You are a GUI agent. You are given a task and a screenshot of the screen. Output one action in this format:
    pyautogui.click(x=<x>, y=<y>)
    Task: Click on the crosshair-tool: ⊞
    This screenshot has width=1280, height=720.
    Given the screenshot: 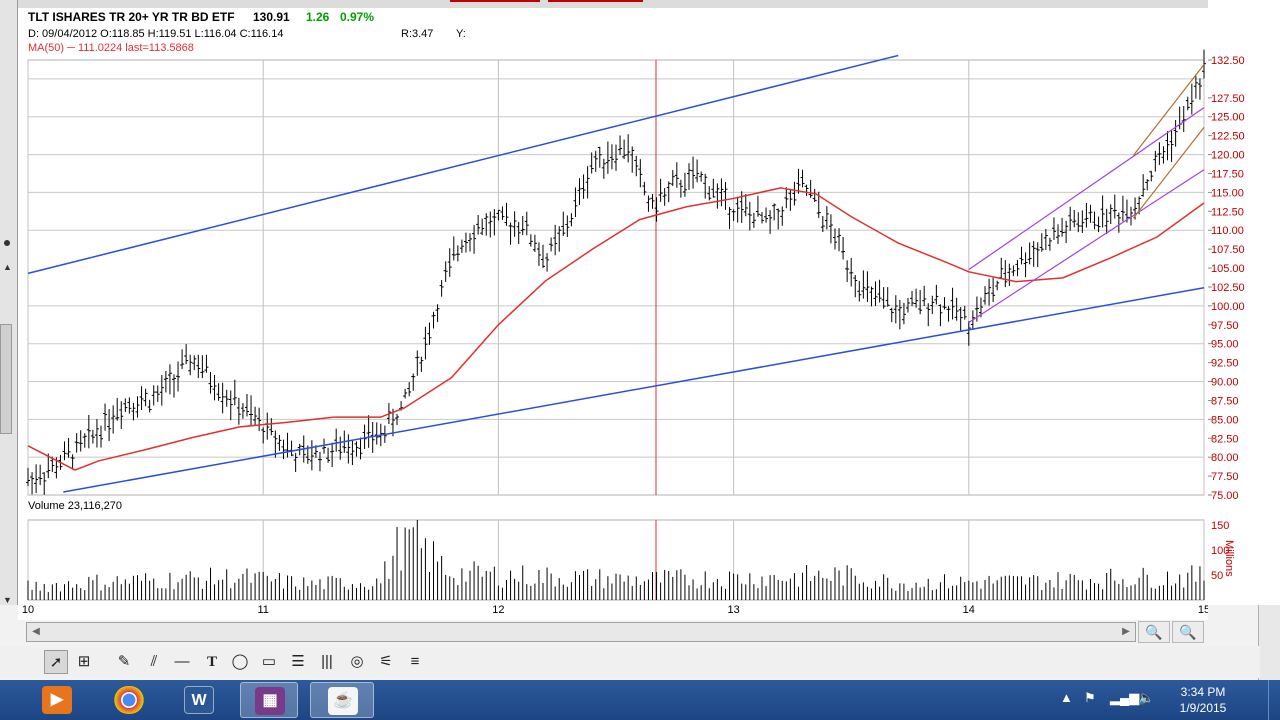 What is the action you would take?
    pyautogui.click(x=84, y=662)
    